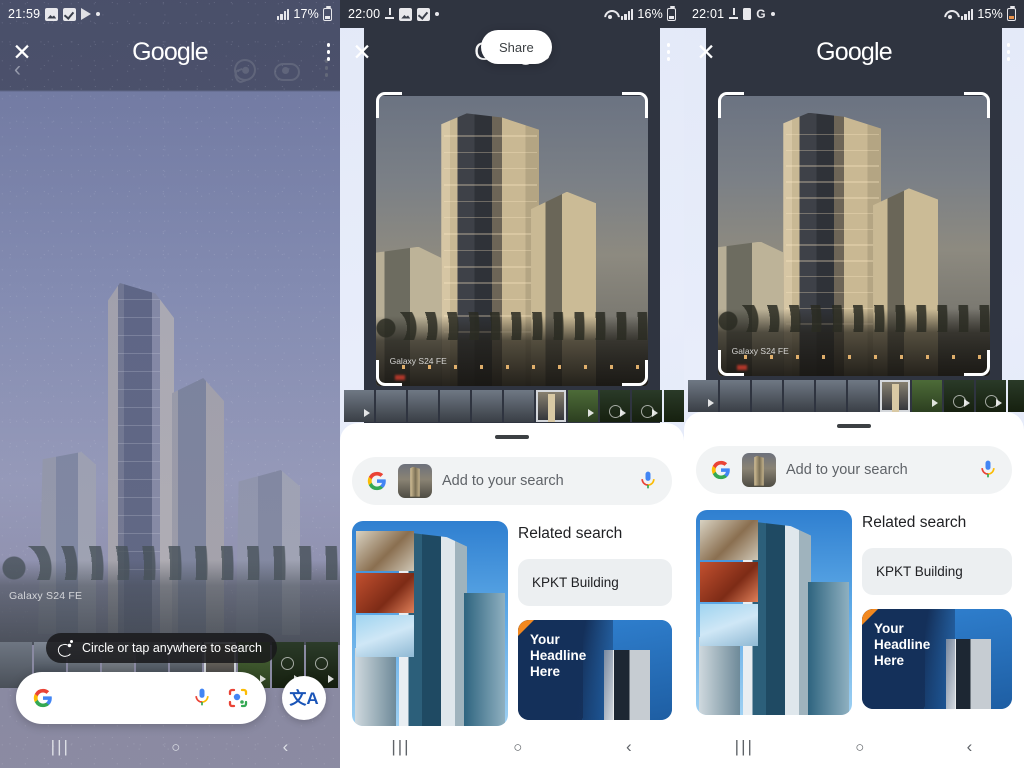 The height and width of the screenshot is (768, 1024). I want to click on download-icon, so click(734, 14).